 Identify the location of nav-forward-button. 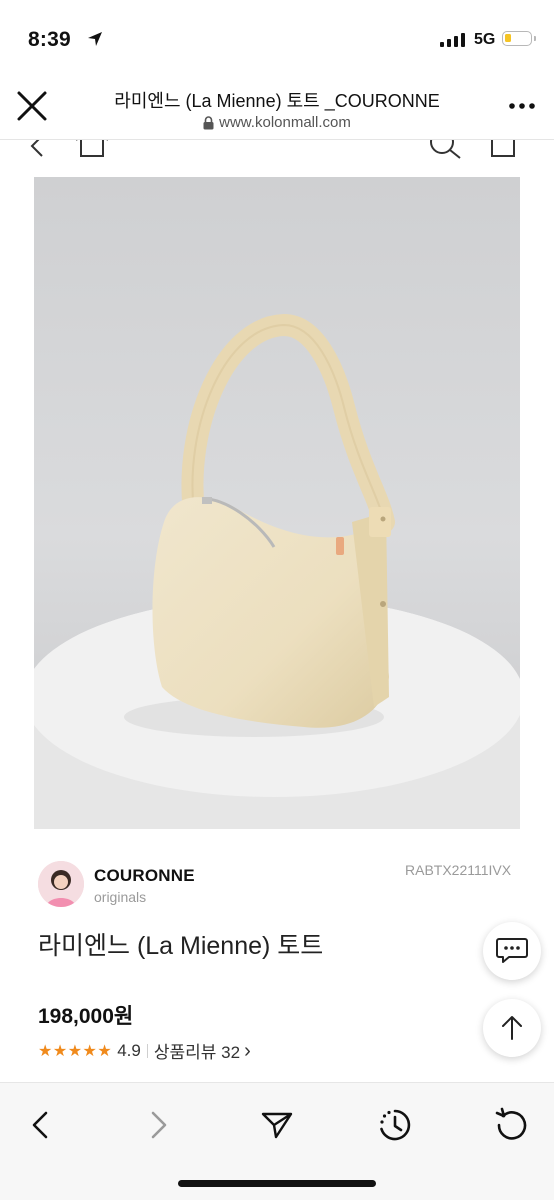
(159, 1125).